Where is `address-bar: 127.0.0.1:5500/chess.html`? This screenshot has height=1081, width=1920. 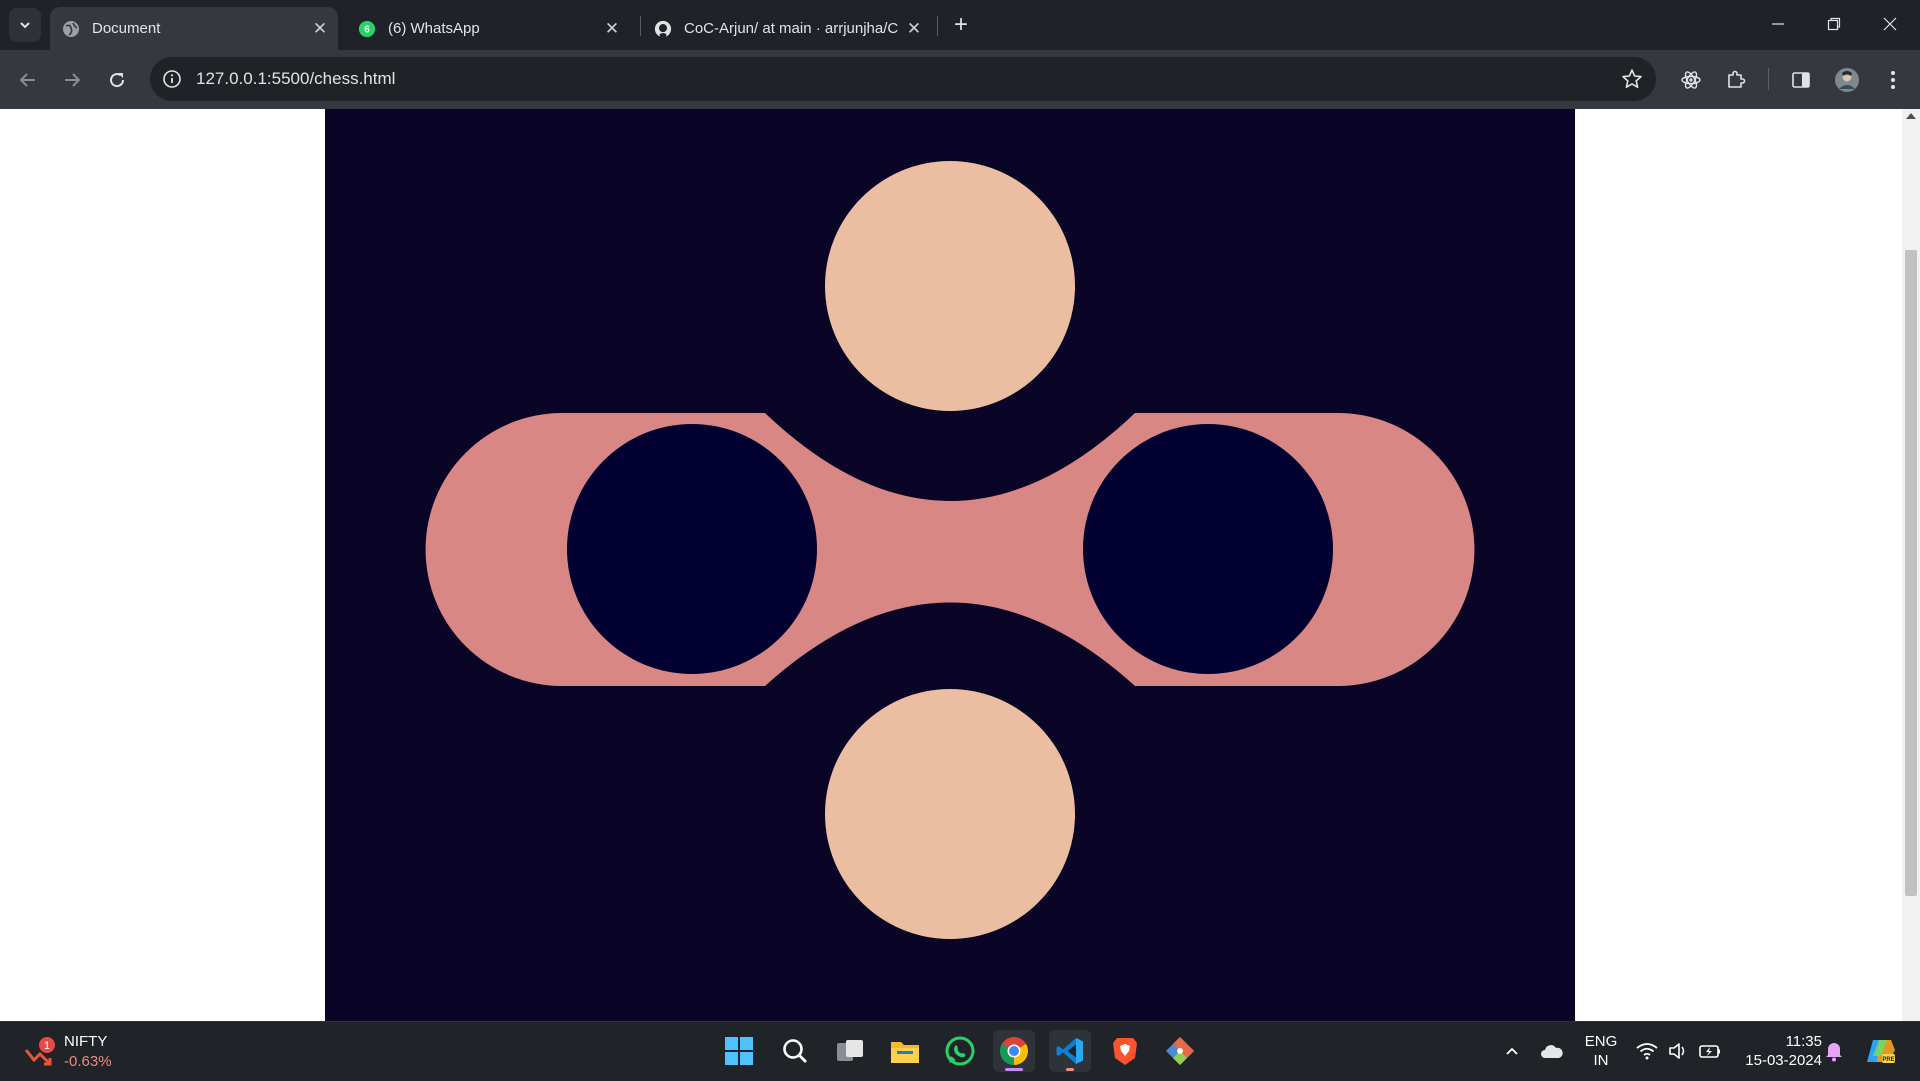 address-bar: 127.0.0.1:5500/chess.html is located at coordinates (903, 79).